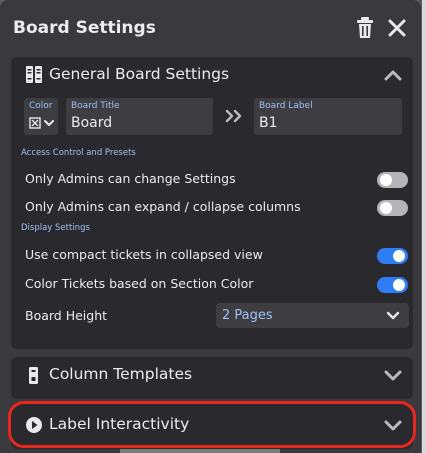 The image size is (426, 453). What do you see at coordinates (95, 106) in the screenshot?
I see `board-title-label: Board Title` at bounding box center [95, 106].